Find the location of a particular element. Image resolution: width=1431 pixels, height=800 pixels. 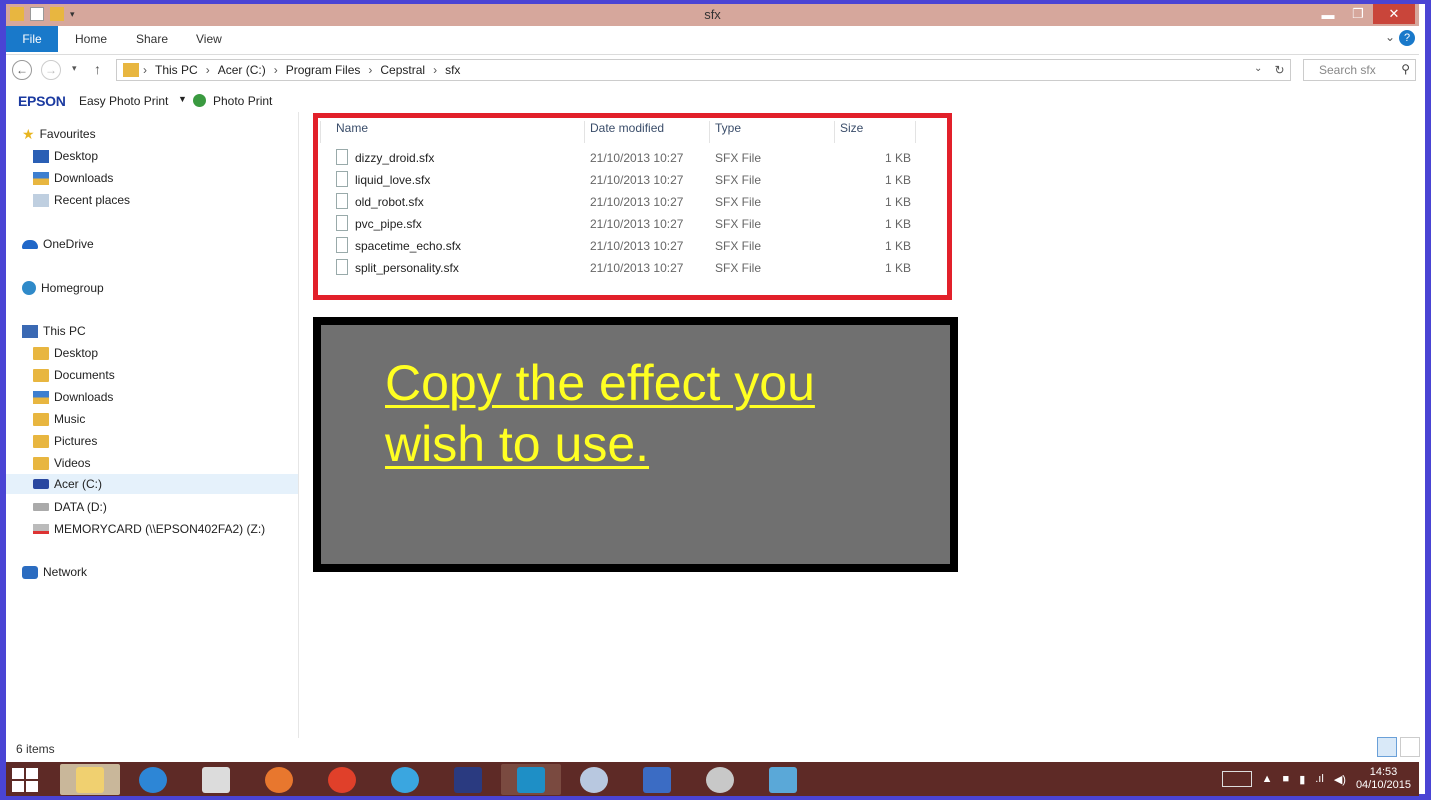

clock: 14:53 04/10/2015 is located at coordinates (1383, 779).